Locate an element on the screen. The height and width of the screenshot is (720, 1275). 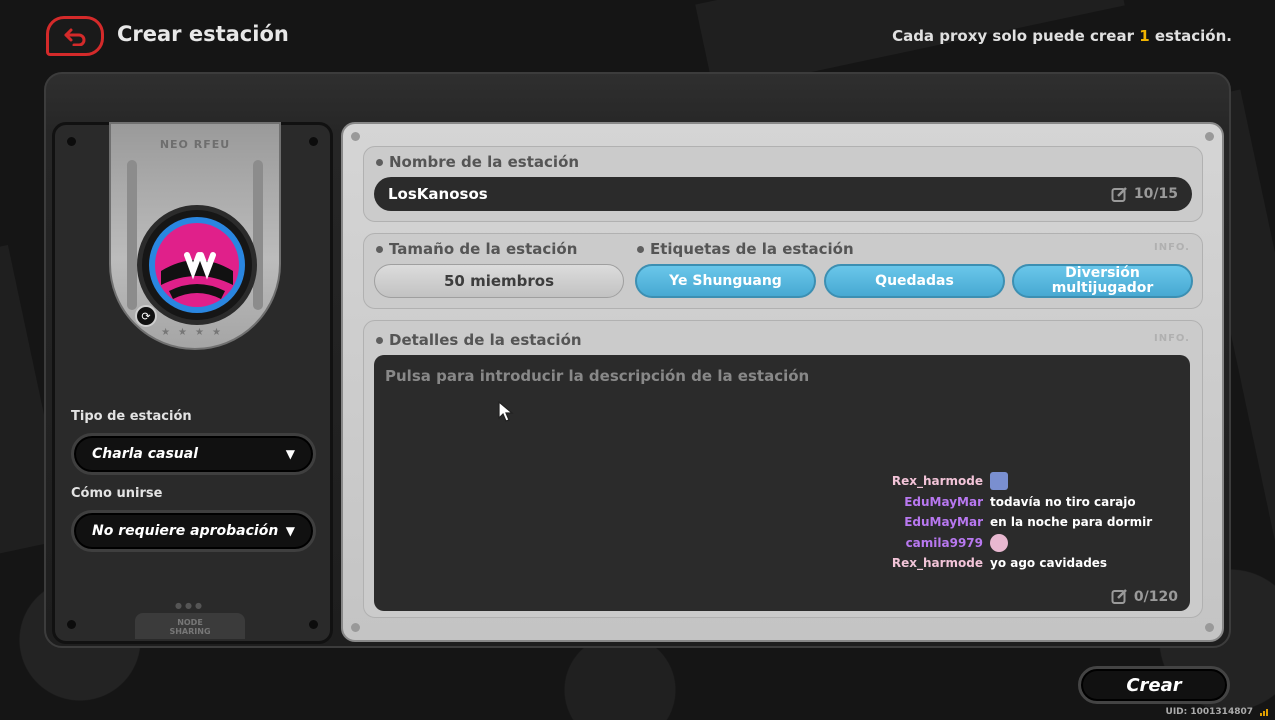
station-size-selector: 50 miembros is located at coordinates (499, 281).